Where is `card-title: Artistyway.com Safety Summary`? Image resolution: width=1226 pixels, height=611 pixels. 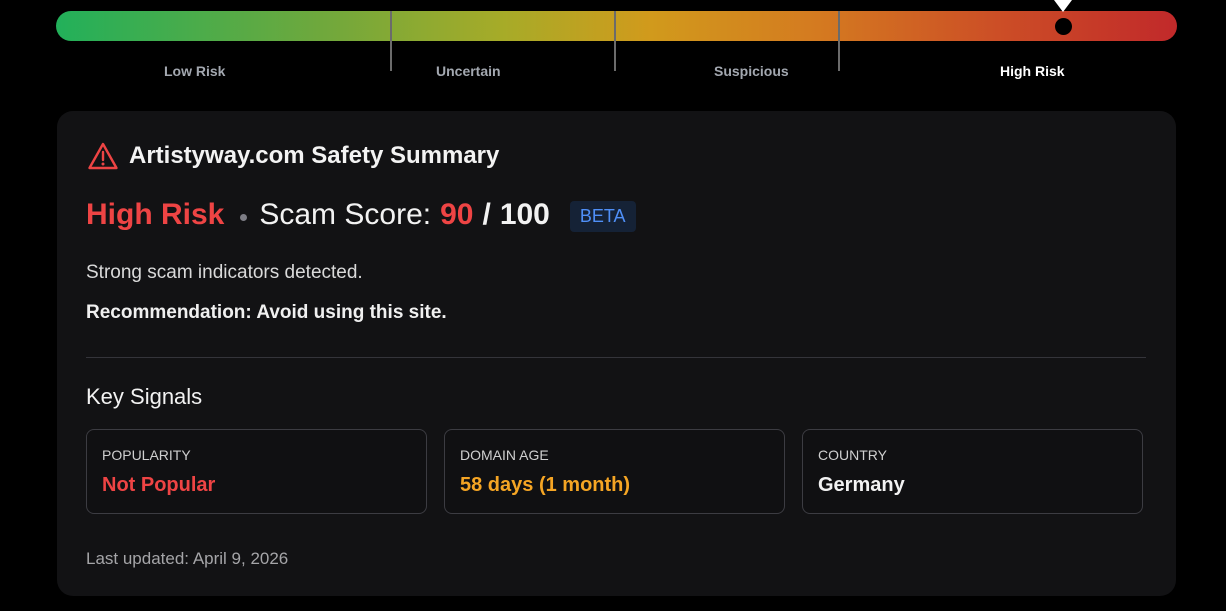
card-title: Artistyway.com Safety Summary is located at coordinates (314, 155).